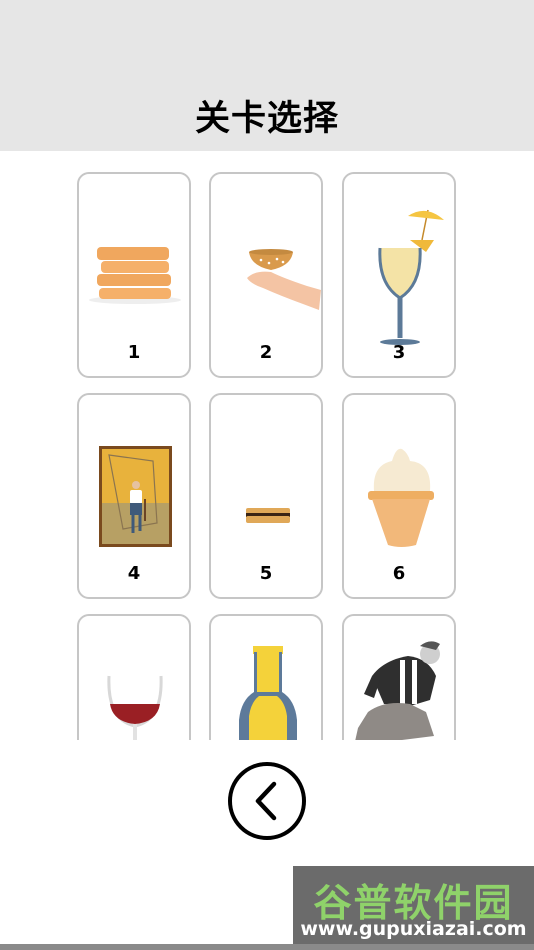  Describe the element at coordinates (266, 496) in the screenshot. I see `level-card-5: 5` at that location.